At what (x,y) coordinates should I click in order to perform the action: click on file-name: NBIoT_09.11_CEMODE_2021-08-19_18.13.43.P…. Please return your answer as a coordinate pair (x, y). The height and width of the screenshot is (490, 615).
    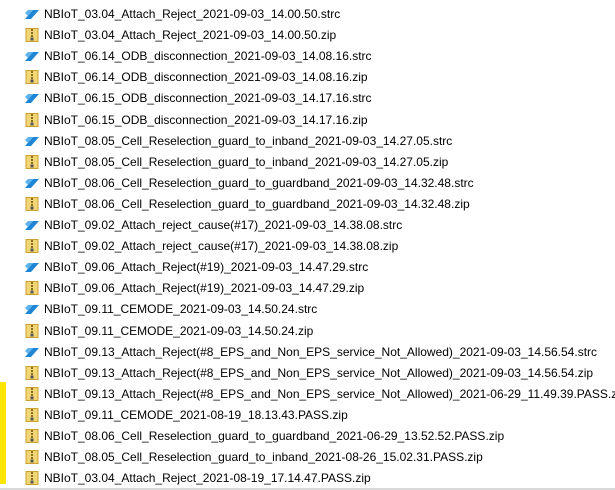
    Looking at the image, I should click on (196, 414).